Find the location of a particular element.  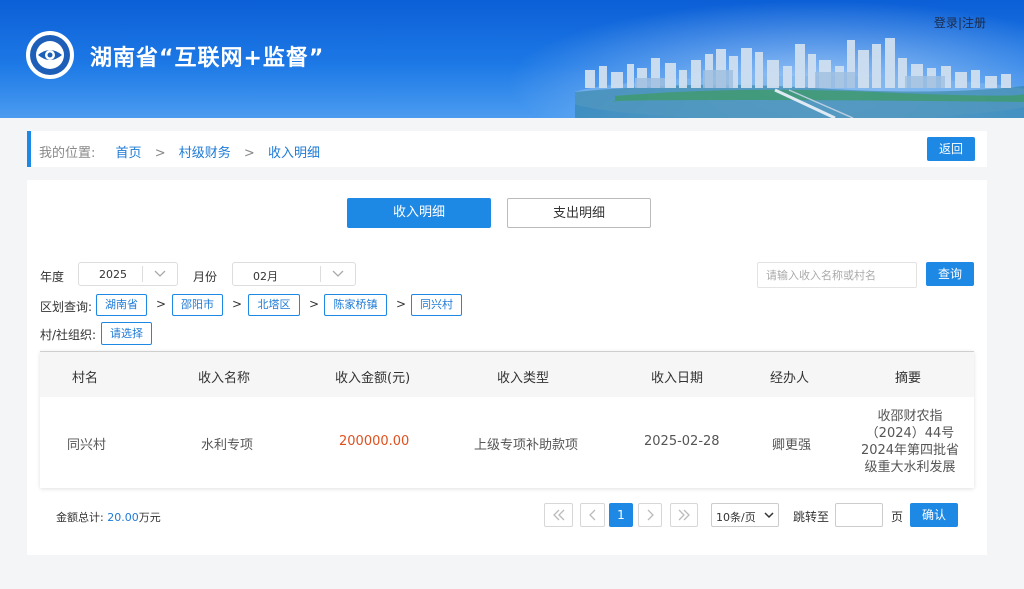

org-select: 请选择 is located at coordinates (126, 333).